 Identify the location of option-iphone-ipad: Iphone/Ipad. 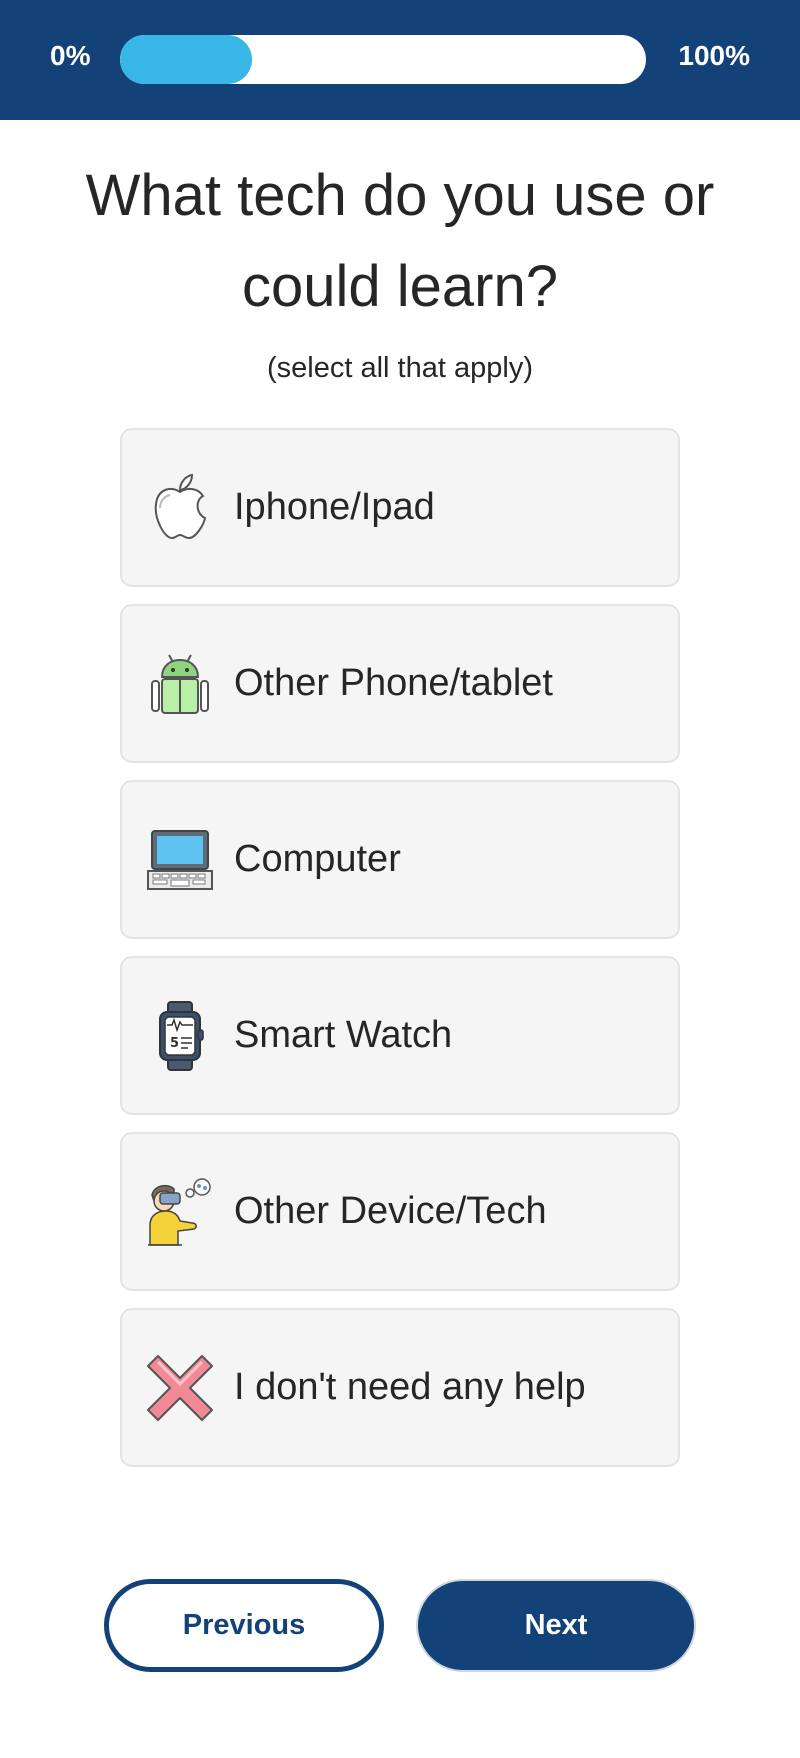
(400, 507).